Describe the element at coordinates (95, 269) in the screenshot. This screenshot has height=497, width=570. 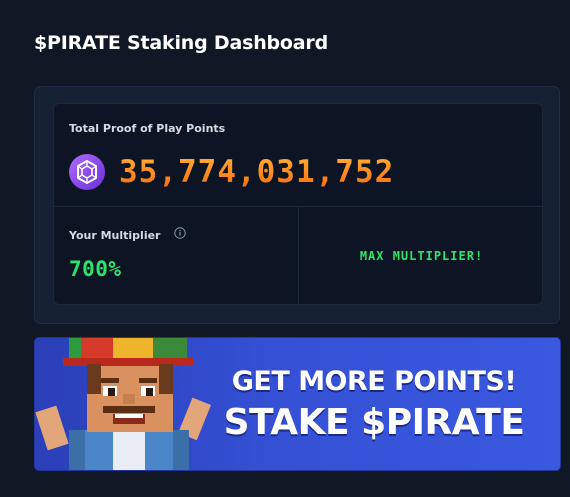
I see `multiplier-value: 700%` at that location.